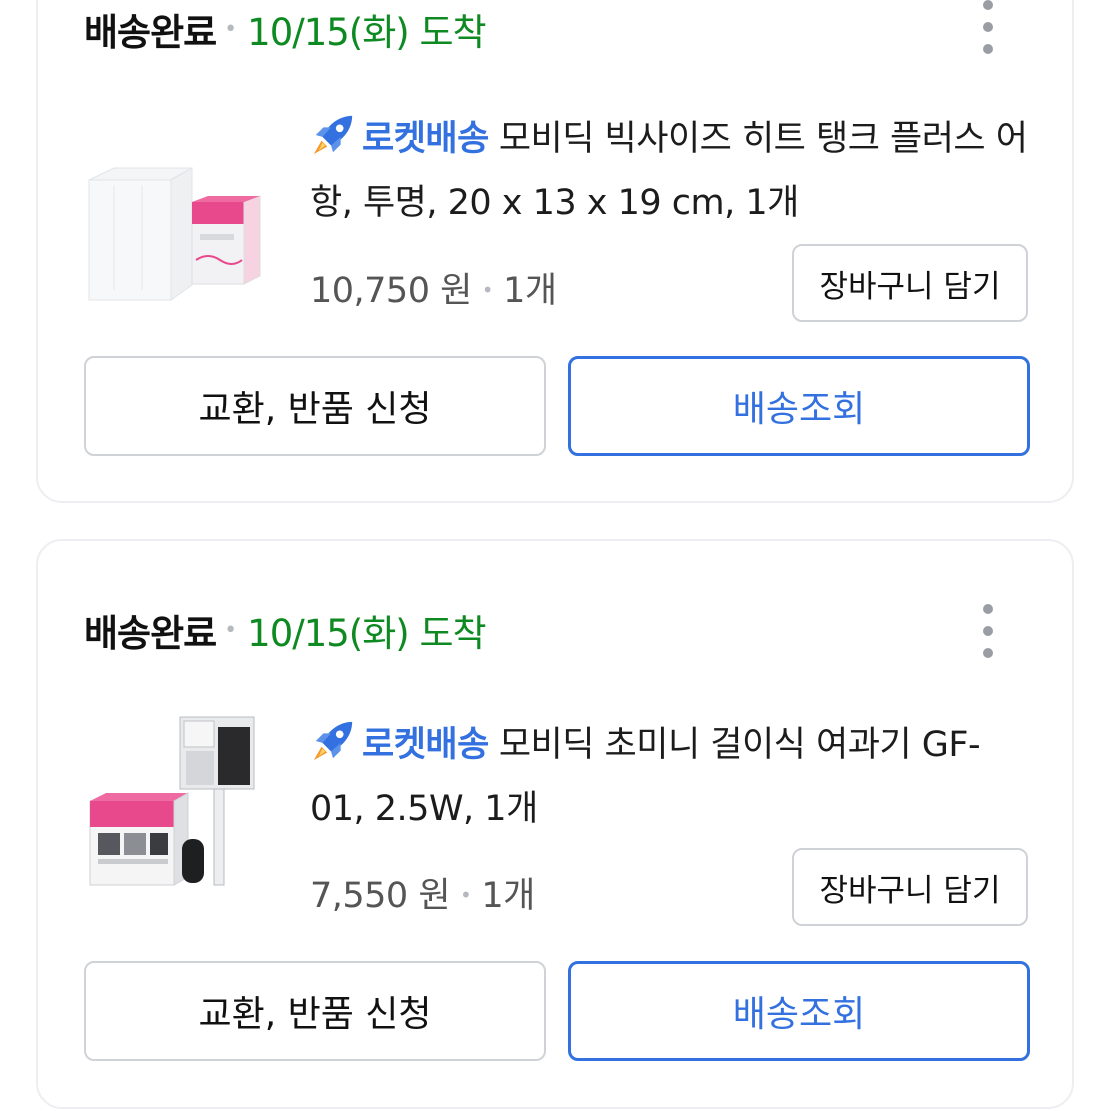  I want to click on product-title: 로켓배송 모비딕 초미니 걸이식 여과기 GF-01, 2.5W, 1개, so click(670, 777).